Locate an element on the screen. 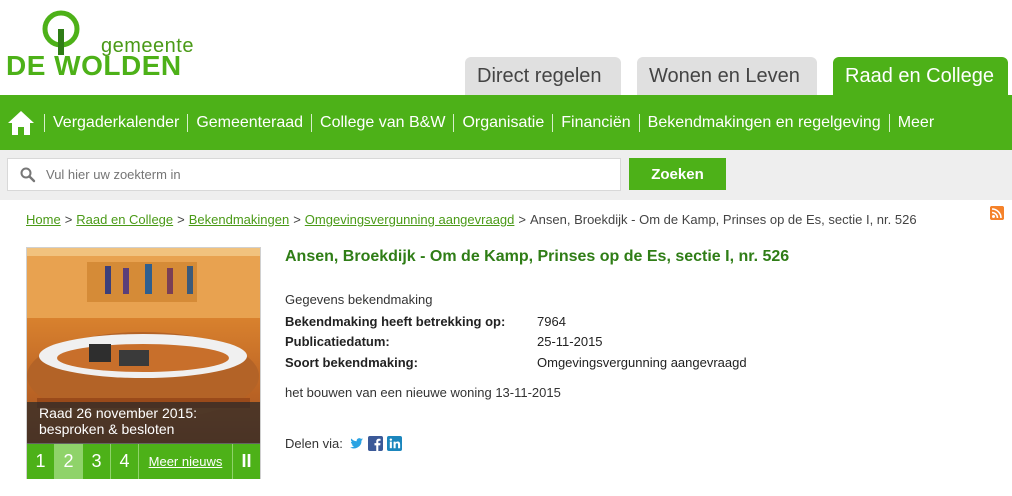 Image resolution: width=1012 pixels, height=496 pixels. detail-label: Soort bekendmaking: is located at coordinates (351, 362).